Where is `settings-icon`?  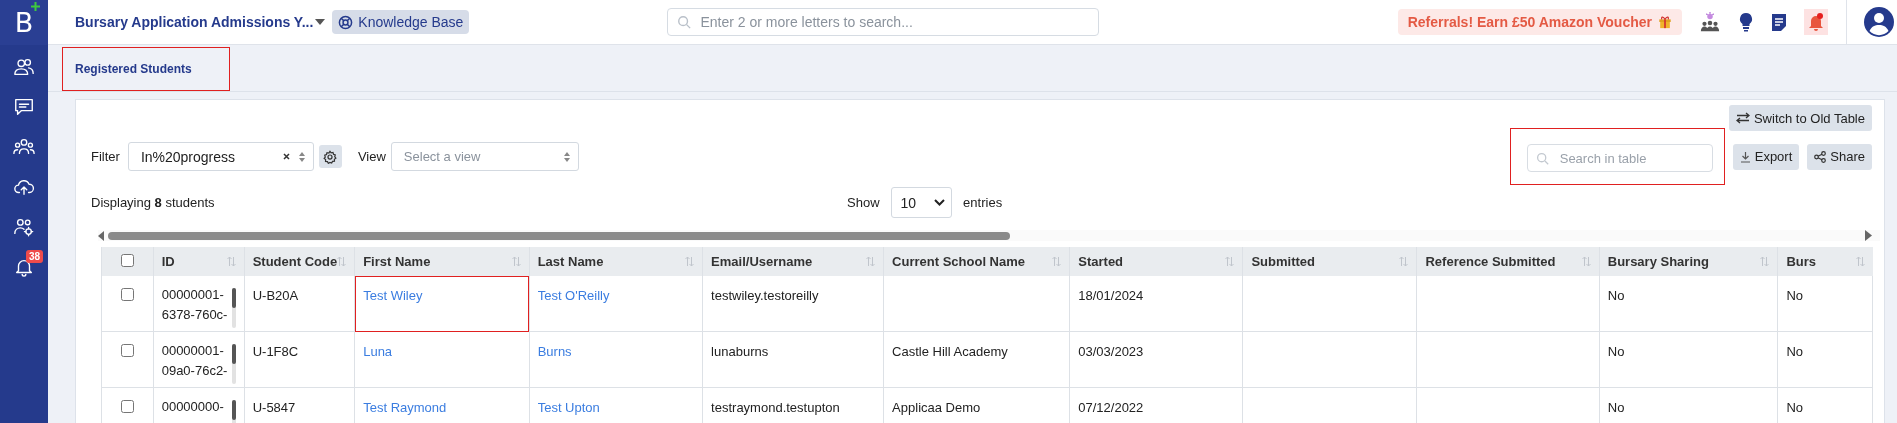
settings-icon is located at coordinates (330, 156).